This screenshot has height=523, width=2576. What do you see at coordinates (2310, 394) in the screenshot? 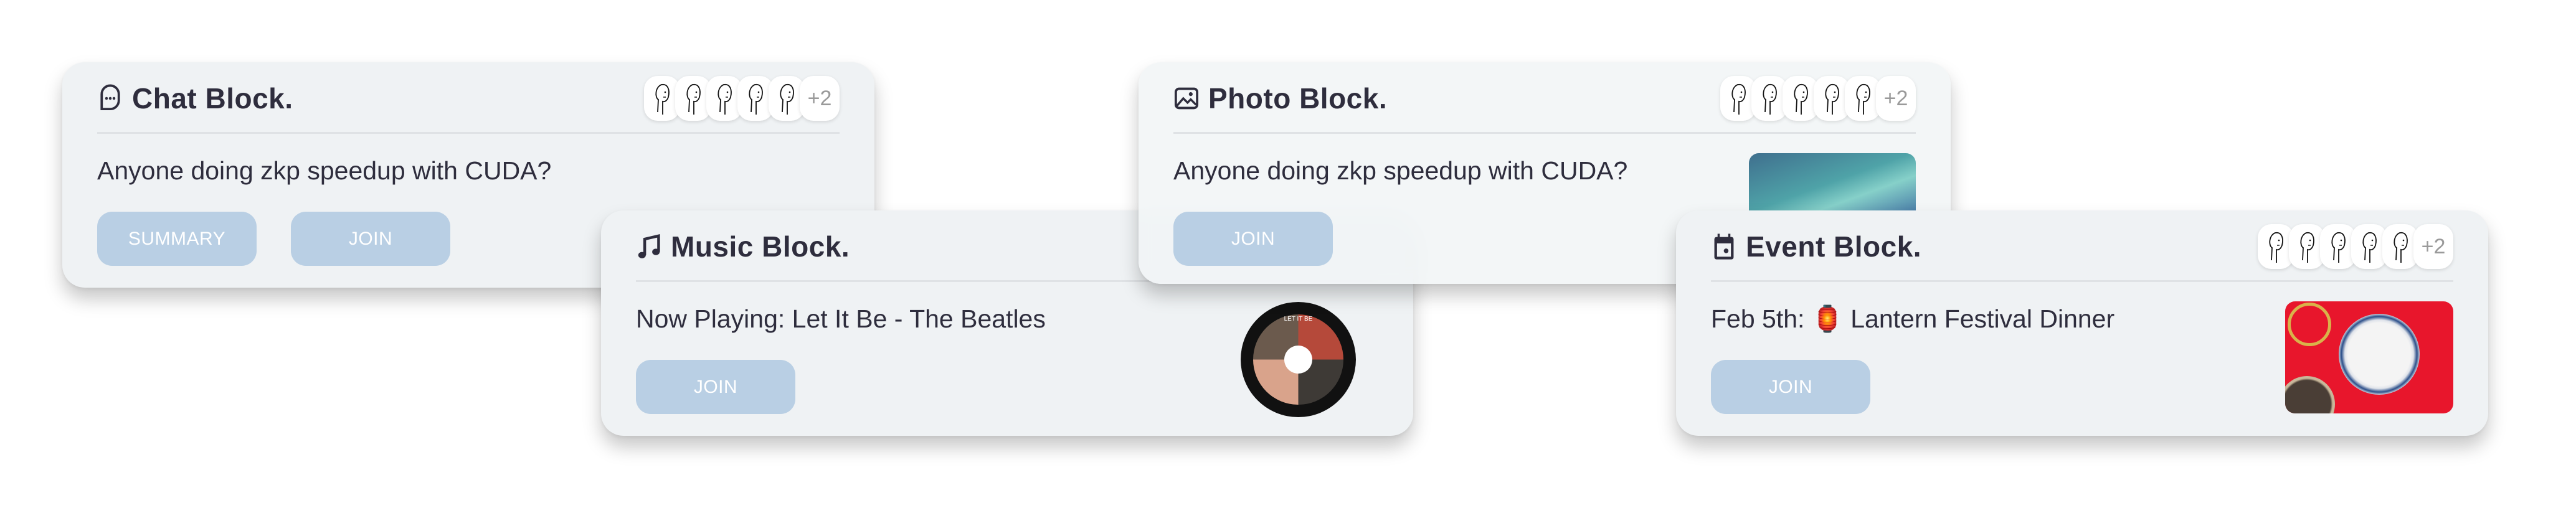
I see `sesame-bowl` at bounding box center [2310, 394].